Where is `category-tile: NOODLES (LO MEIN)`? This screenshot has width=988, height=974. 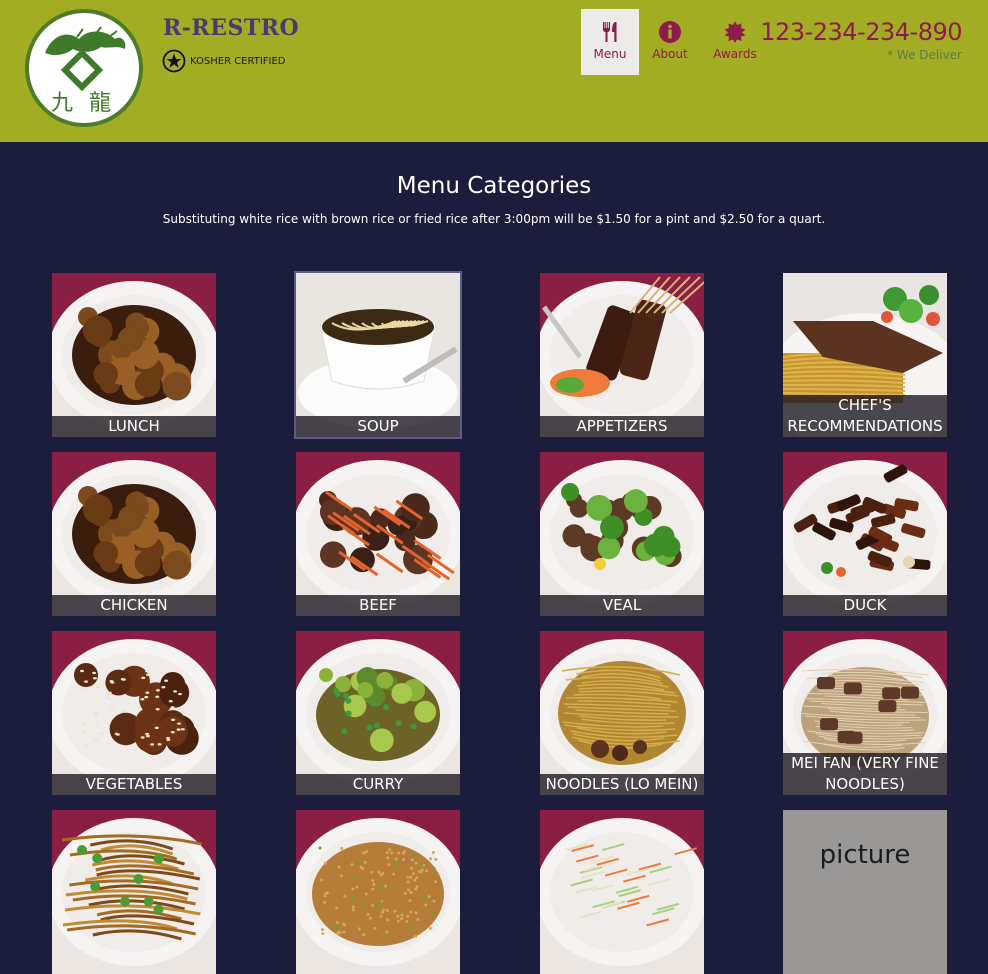 category-tile: NOODLES (LO MEIN) is located at coordinates (622, 713).